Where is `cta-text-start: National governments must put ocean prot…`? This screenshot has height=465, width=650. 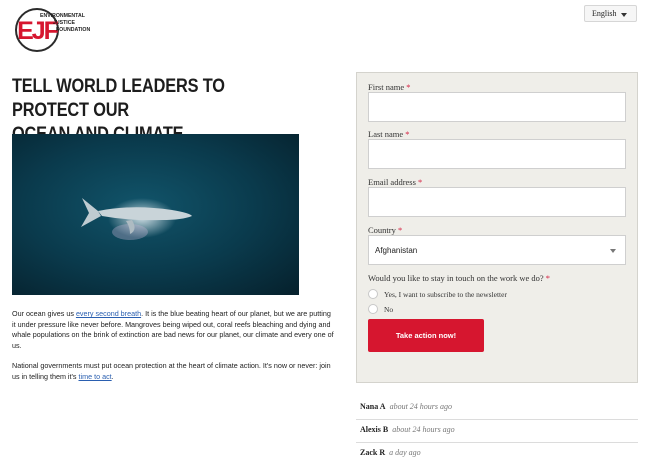 cta-text-start: National governments must put ocean prot… is located at coordinates (171, 371).